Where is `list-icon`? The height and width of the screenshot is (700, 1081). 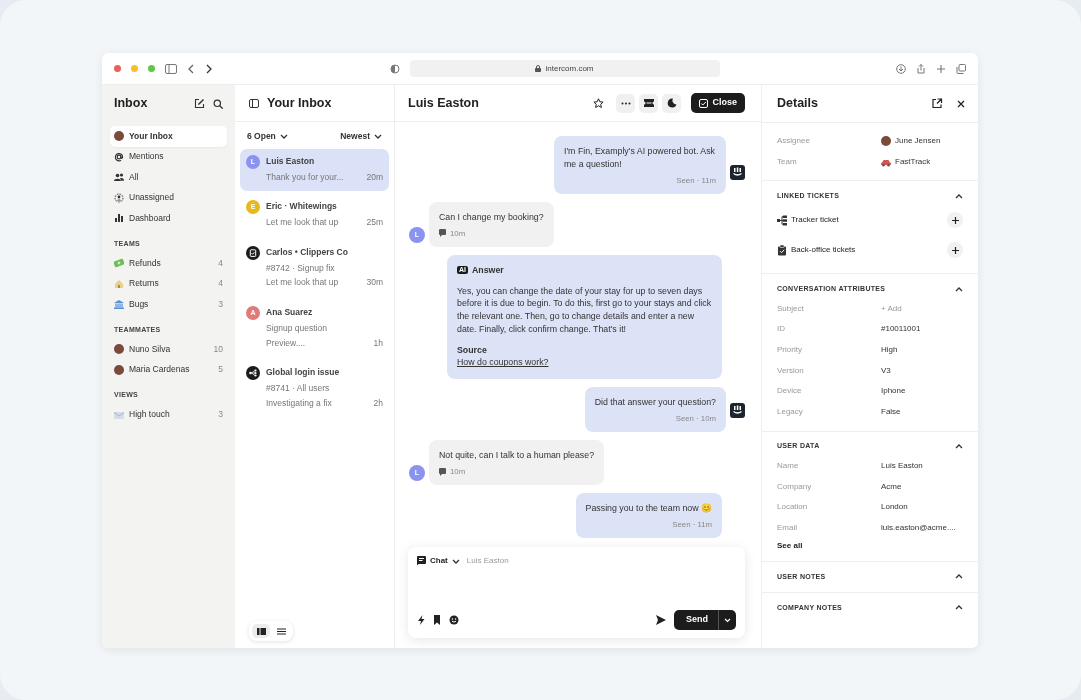
list-icon is located at coordinates (281, 631).